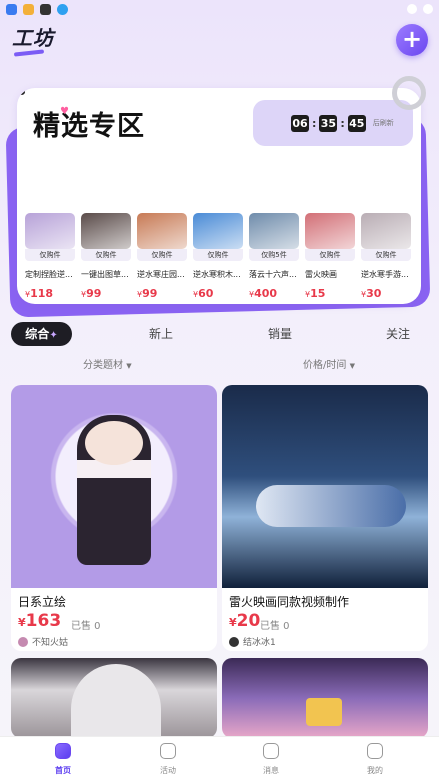 The image size is (439, 780). Describe the element at coordinates (219, 9) in the screenshot. I see `status-bar` at that location.